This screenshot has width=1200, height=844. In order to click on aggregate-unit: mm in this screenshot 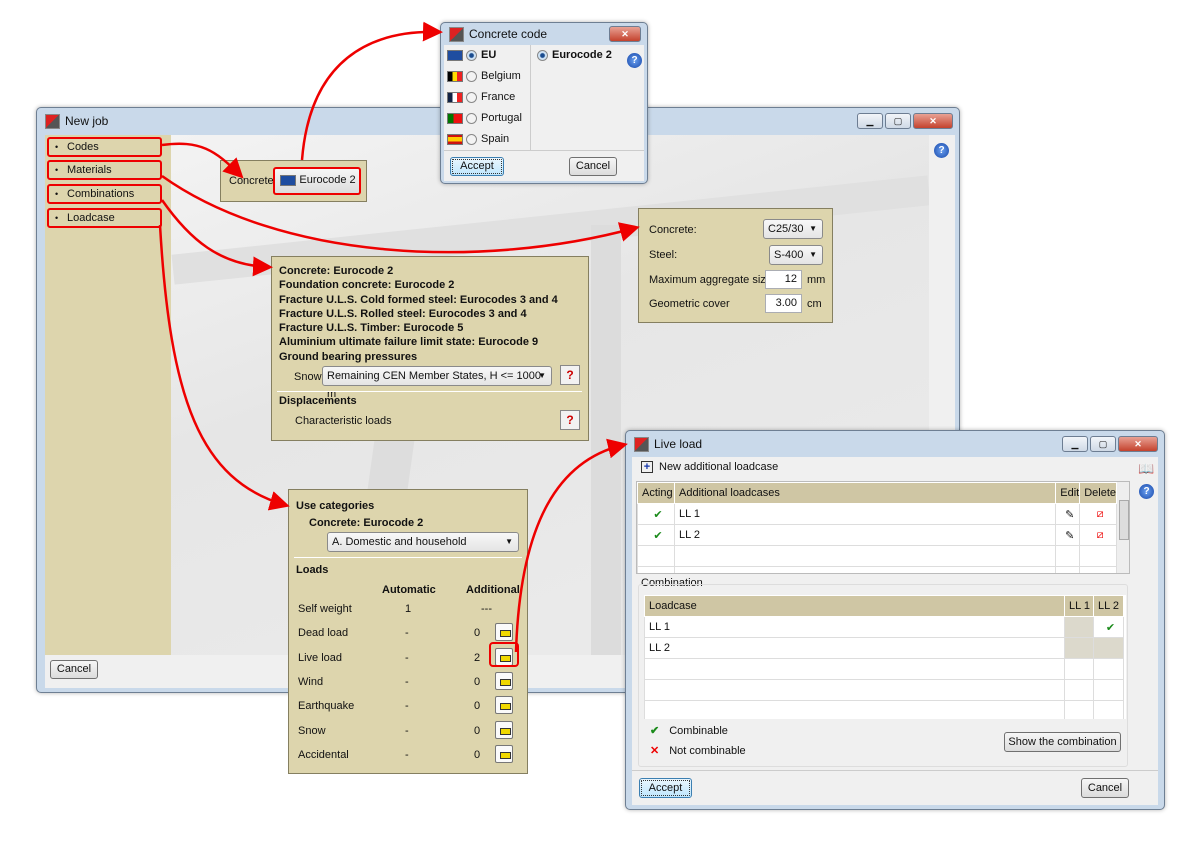, I will do `click(816, 280)`.